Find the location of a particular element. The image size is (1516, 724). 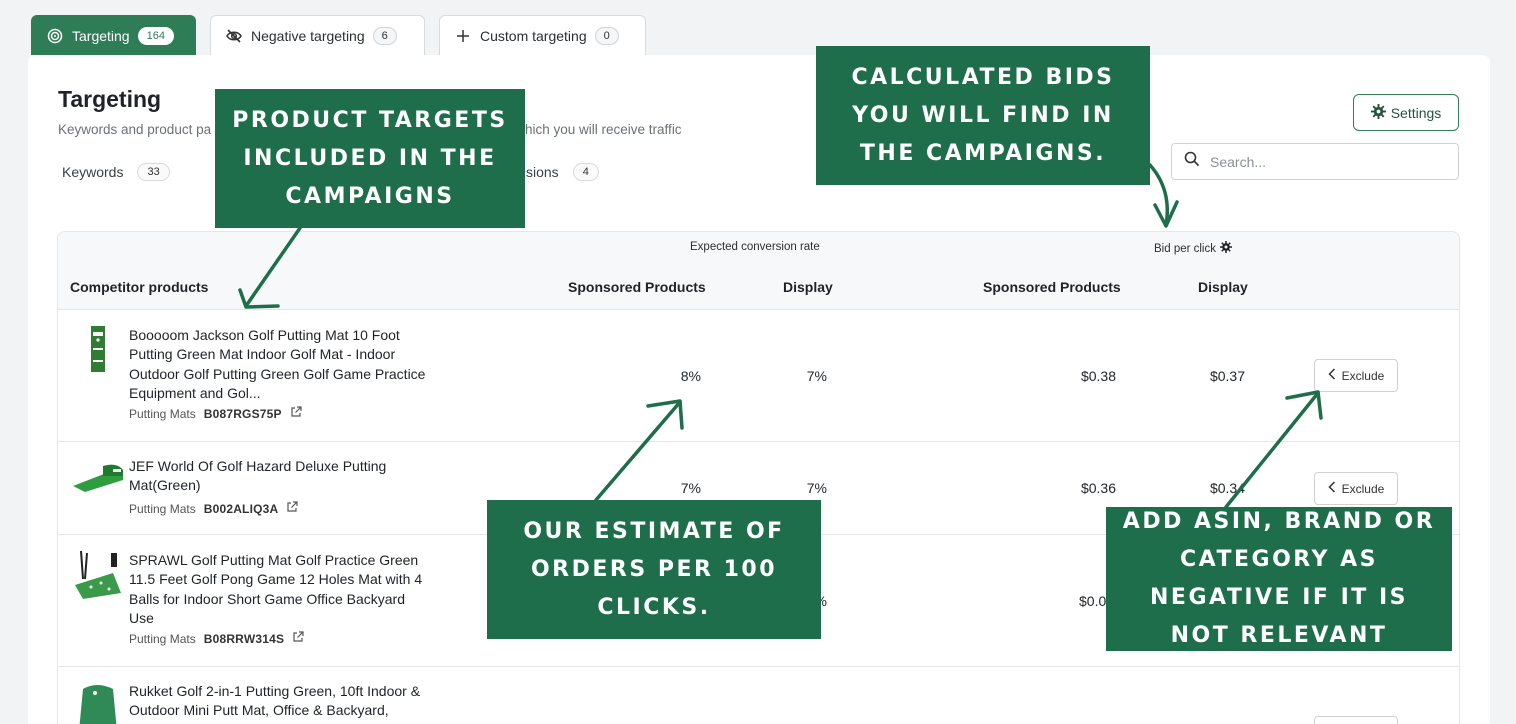

sp-bid-value: $0.36 is located at coordinates (1098, 488).